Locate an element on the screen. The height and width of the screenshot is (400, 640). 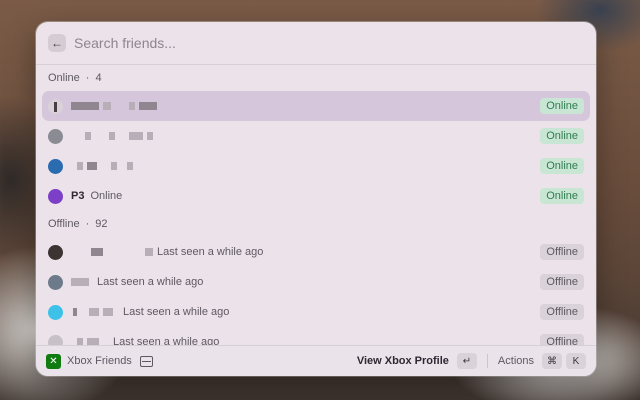
enter-key-hint: ↵ is located at coordinates (466, 361).